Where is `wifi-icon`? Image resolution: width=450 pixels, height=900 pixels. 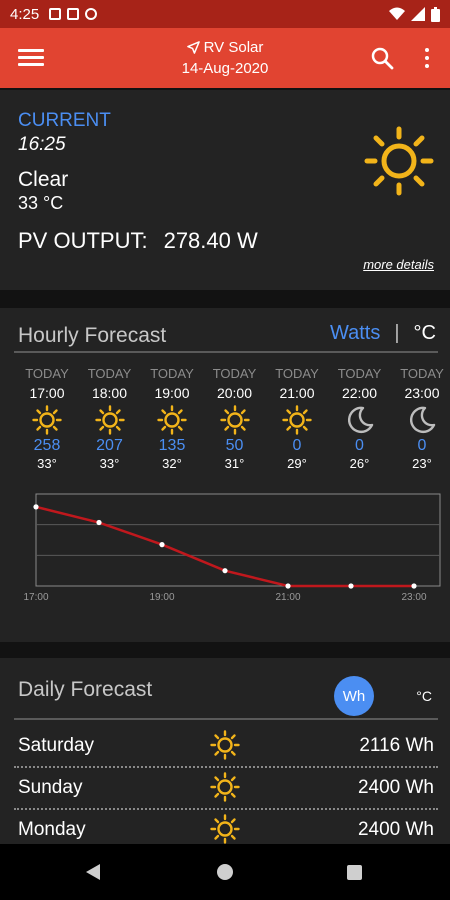
wifi-icon is located at coordinates (397, 13).